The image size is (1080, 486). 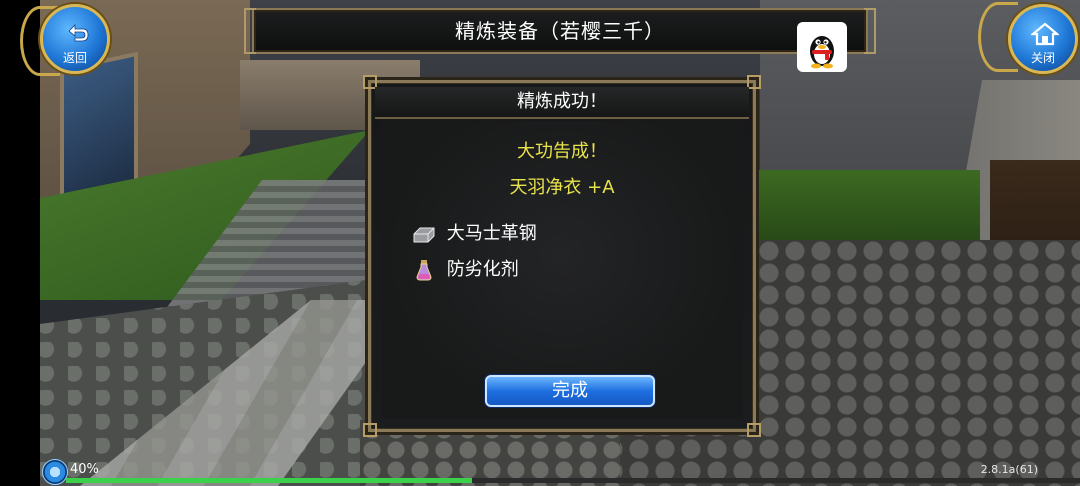 What do you see at coordinates (78, 33) in the screenshot?
I see `back-arrow-icon` at bounding box center [78, 33].